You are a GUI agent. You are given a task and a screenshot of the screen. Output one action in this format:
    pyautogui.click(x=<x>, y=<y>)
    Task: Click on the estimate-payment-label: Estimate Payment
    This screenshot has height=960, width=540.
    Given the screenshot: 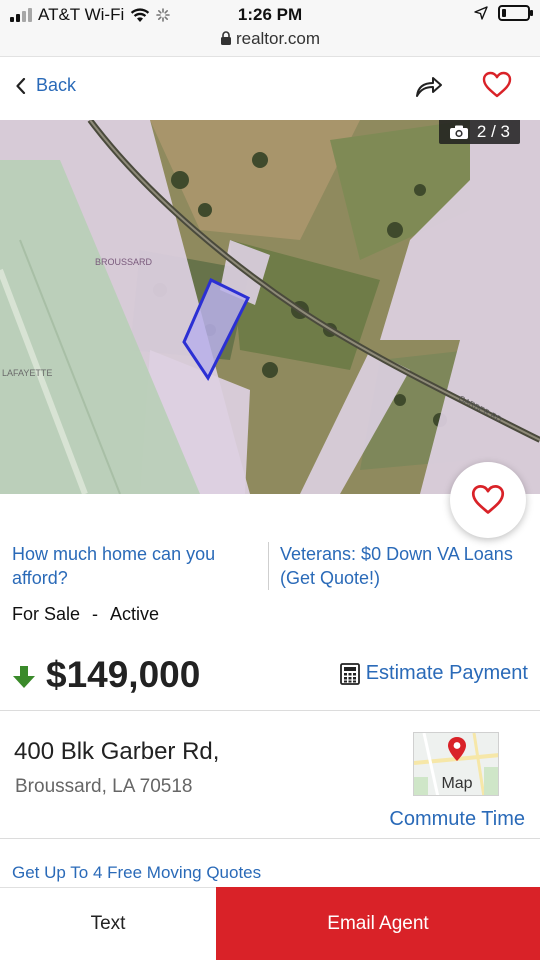 What is the action you would take?
    pyautogui.click(x=446, y=673)
    